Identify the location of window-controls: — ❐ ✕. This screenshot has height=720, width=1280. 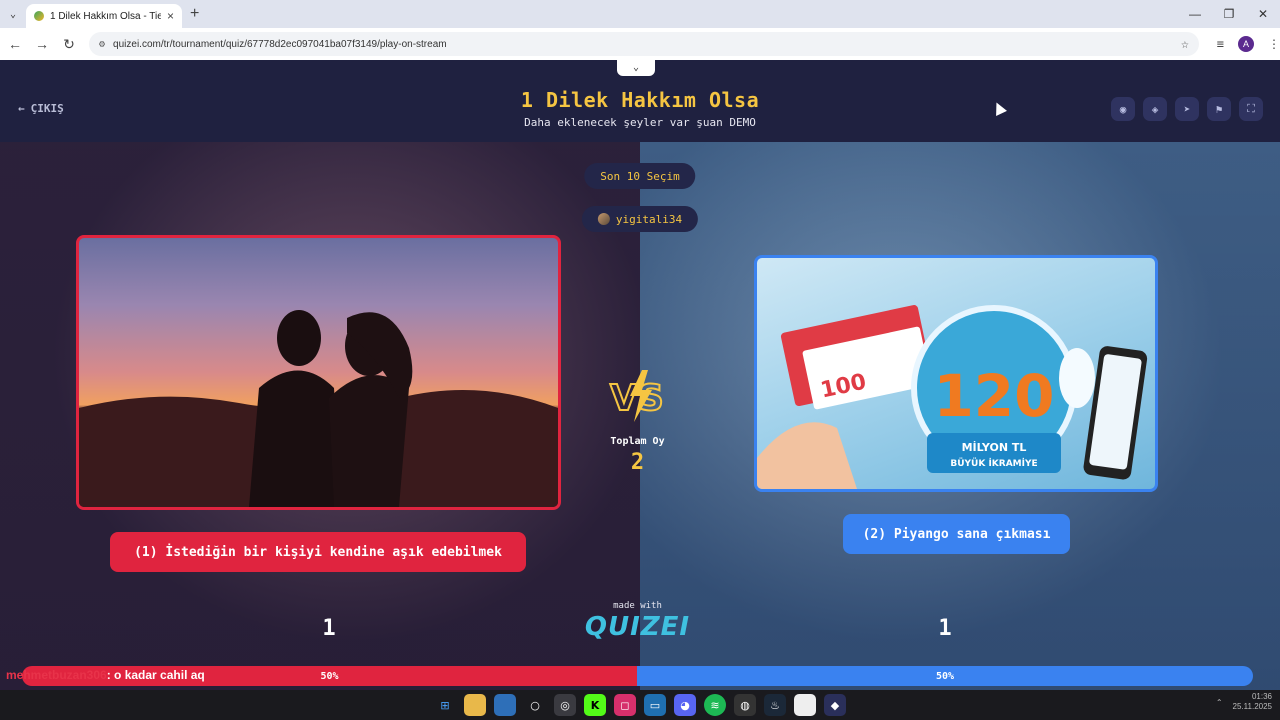
(1229, 14).